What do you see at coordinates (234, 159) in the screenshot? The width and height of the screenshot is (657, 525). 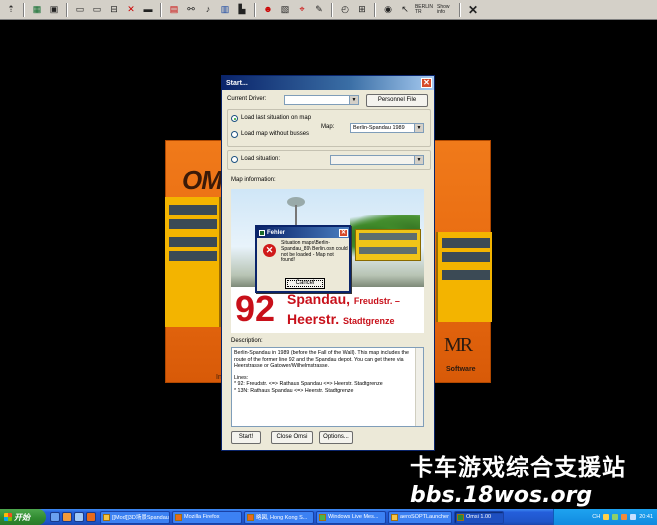 I see `load-situation-radio` at bounding box center [234, 159].